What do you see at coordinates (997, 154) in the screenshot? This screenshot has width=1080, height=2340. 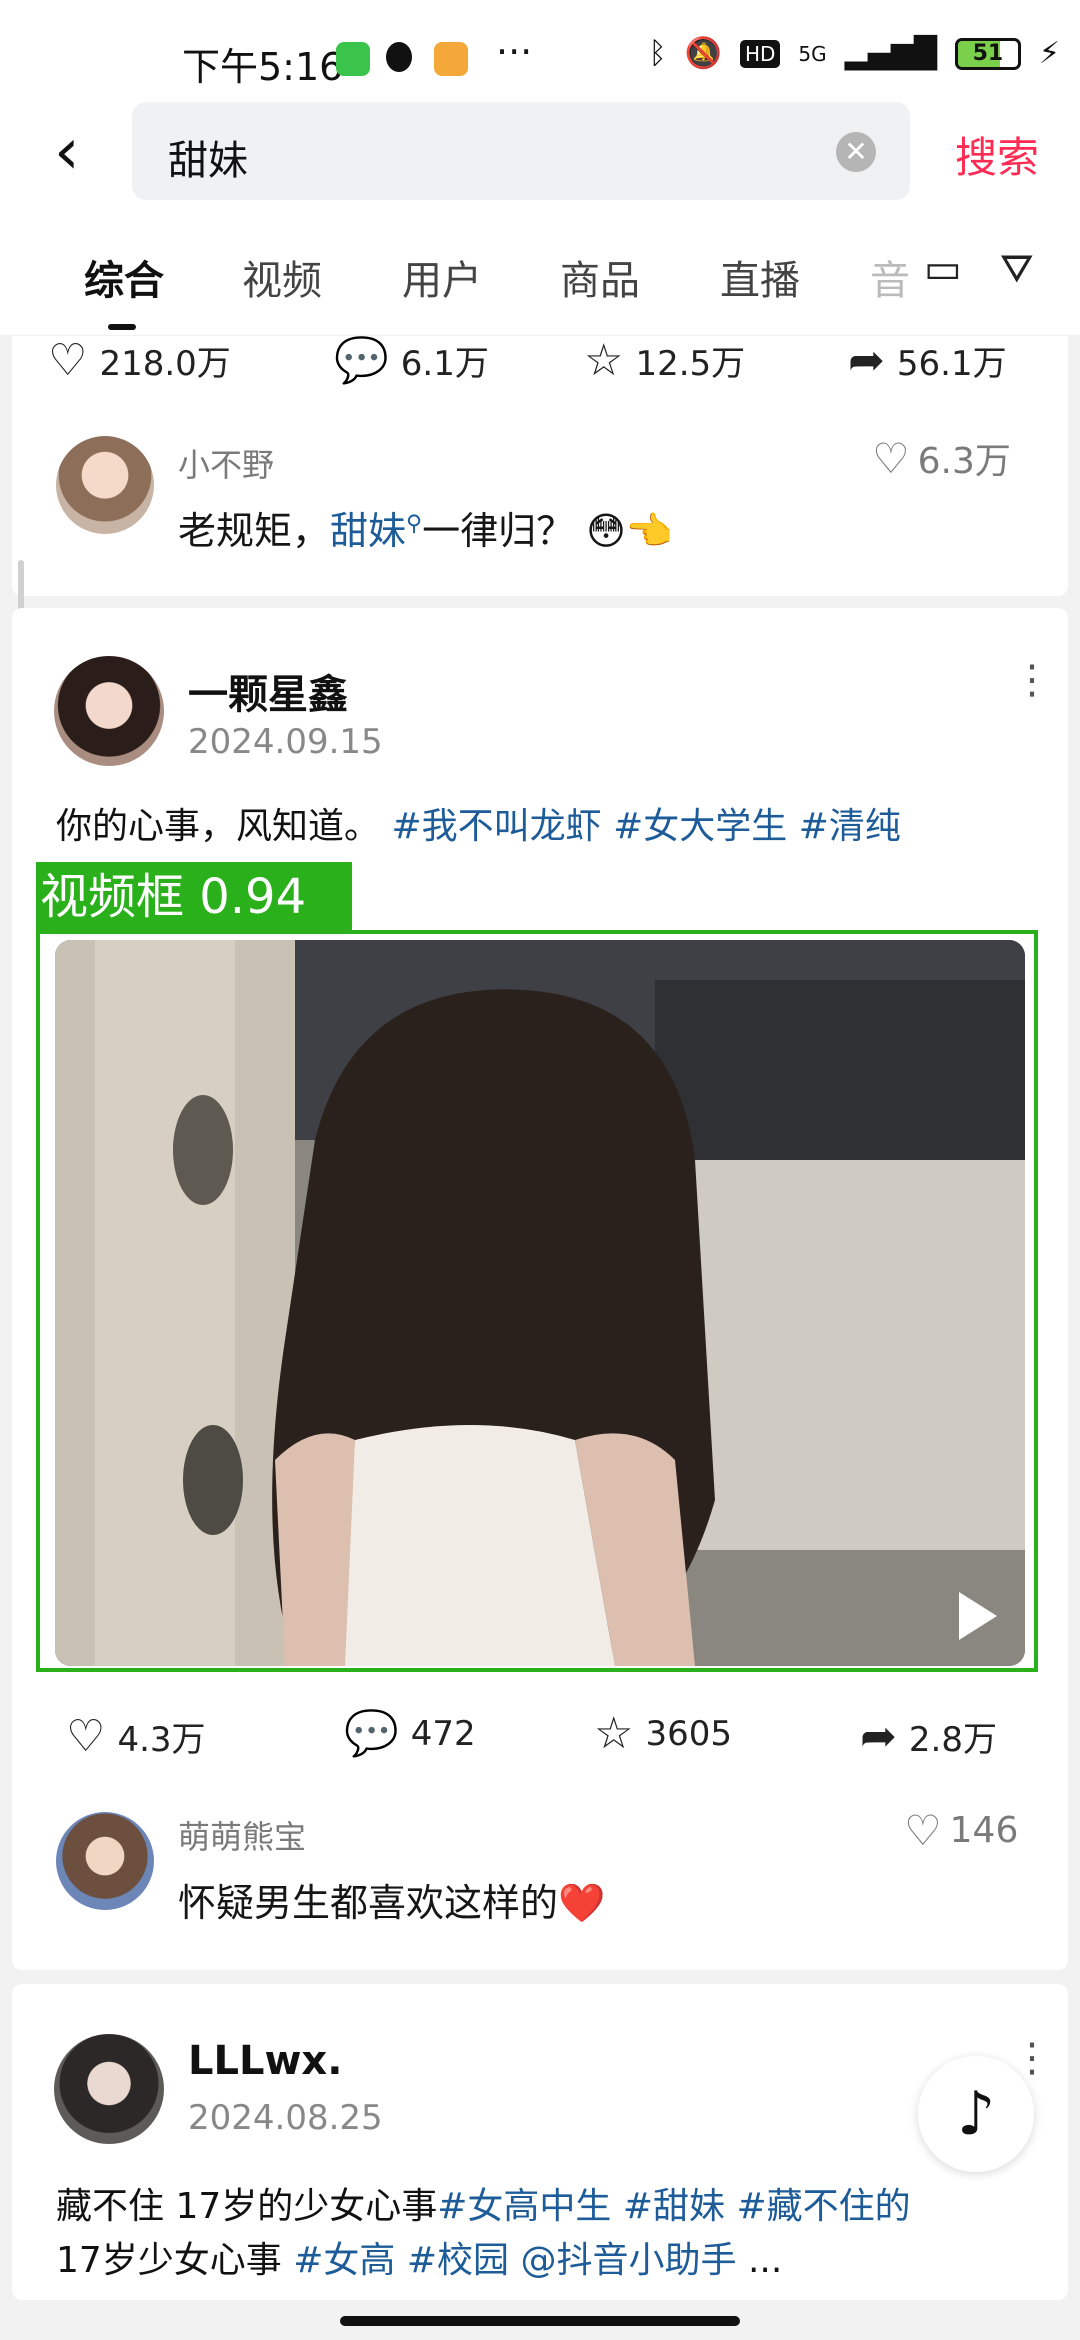 I see `search-button: 搜索` at bounding box center [997, 154].